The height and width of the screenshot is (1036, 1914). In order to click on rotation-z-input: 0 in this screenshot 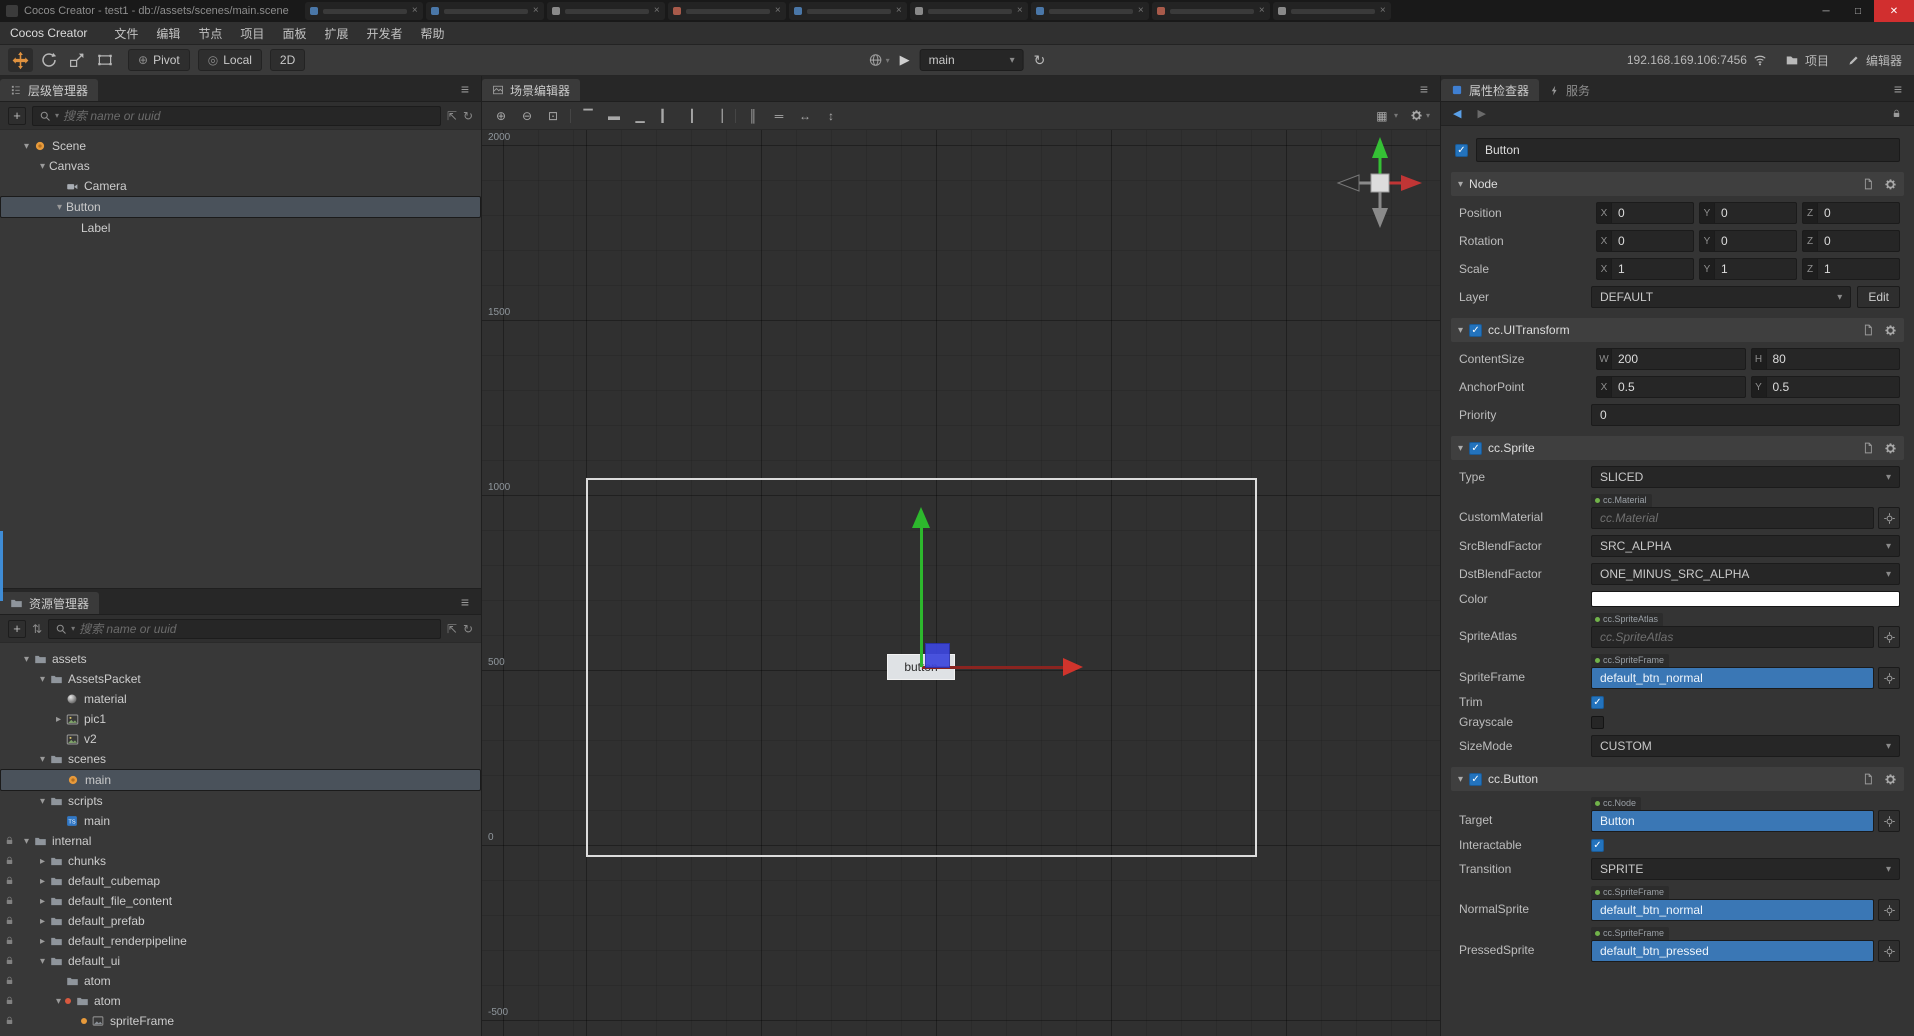, I will do `click(1858, 241)`.